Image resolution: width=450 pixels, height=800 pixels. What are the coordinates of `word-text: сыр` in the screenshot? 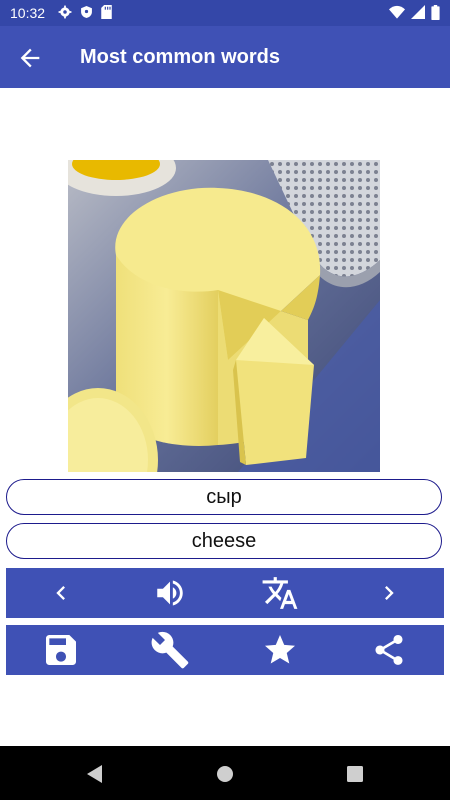 It's located at (224, 496).